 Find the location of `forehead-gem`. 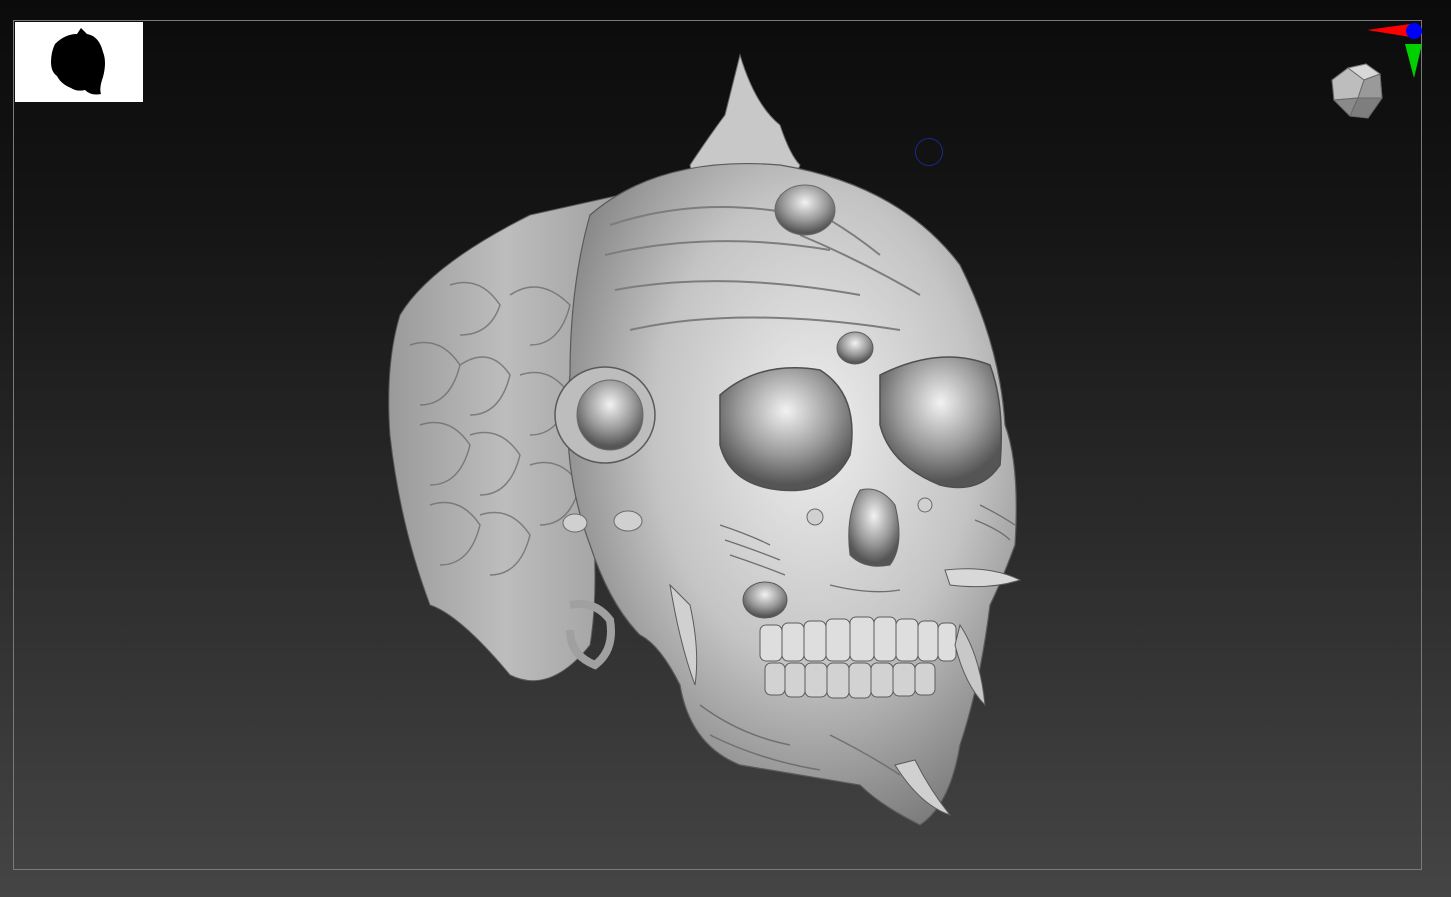

forehead-gem is located at coordinates (855, 348).